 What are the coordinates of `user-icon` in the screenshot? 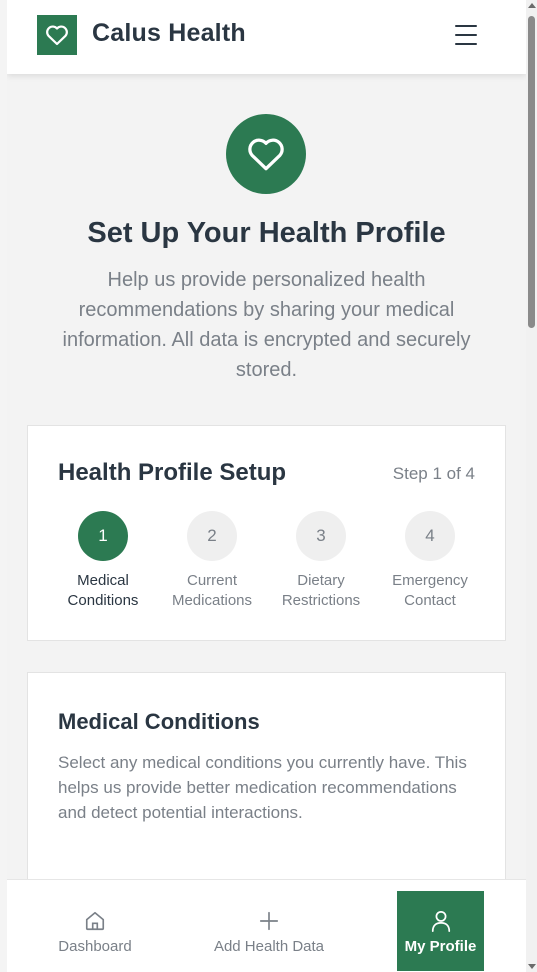 It's located at (441, 921).